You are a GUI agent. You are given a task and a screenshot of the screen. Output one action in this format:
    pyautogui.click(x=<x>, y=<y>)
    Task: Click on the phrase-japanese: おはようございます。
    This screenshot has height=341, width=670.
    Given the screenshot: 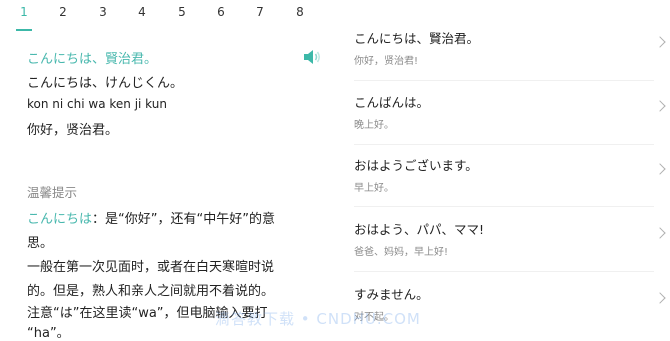 What is the action you would take?
    pyautogui.click(x=416, y=165)
    